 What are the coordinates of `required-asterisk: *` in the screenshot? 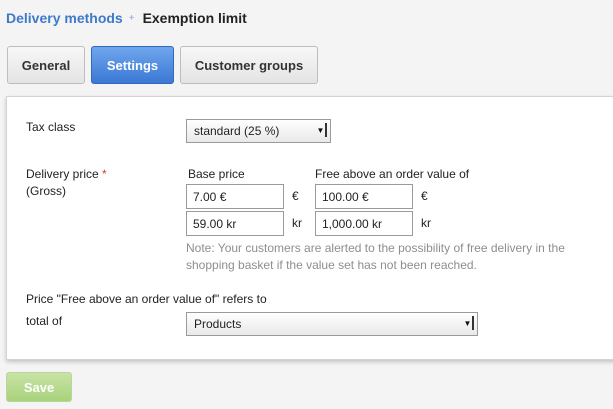 It's located at (104, 174).